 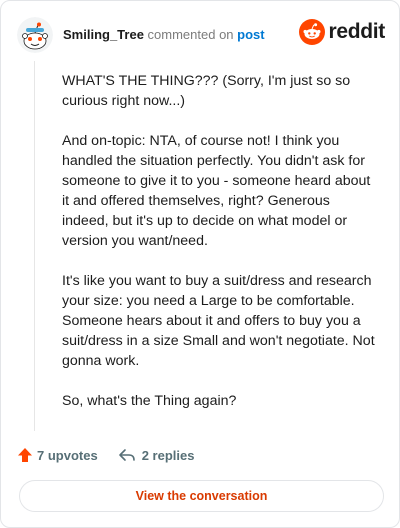 What do you see at coordinates (250, 34) in the screenshot?
I see `post-link: post` at bounding box center [250, 34].